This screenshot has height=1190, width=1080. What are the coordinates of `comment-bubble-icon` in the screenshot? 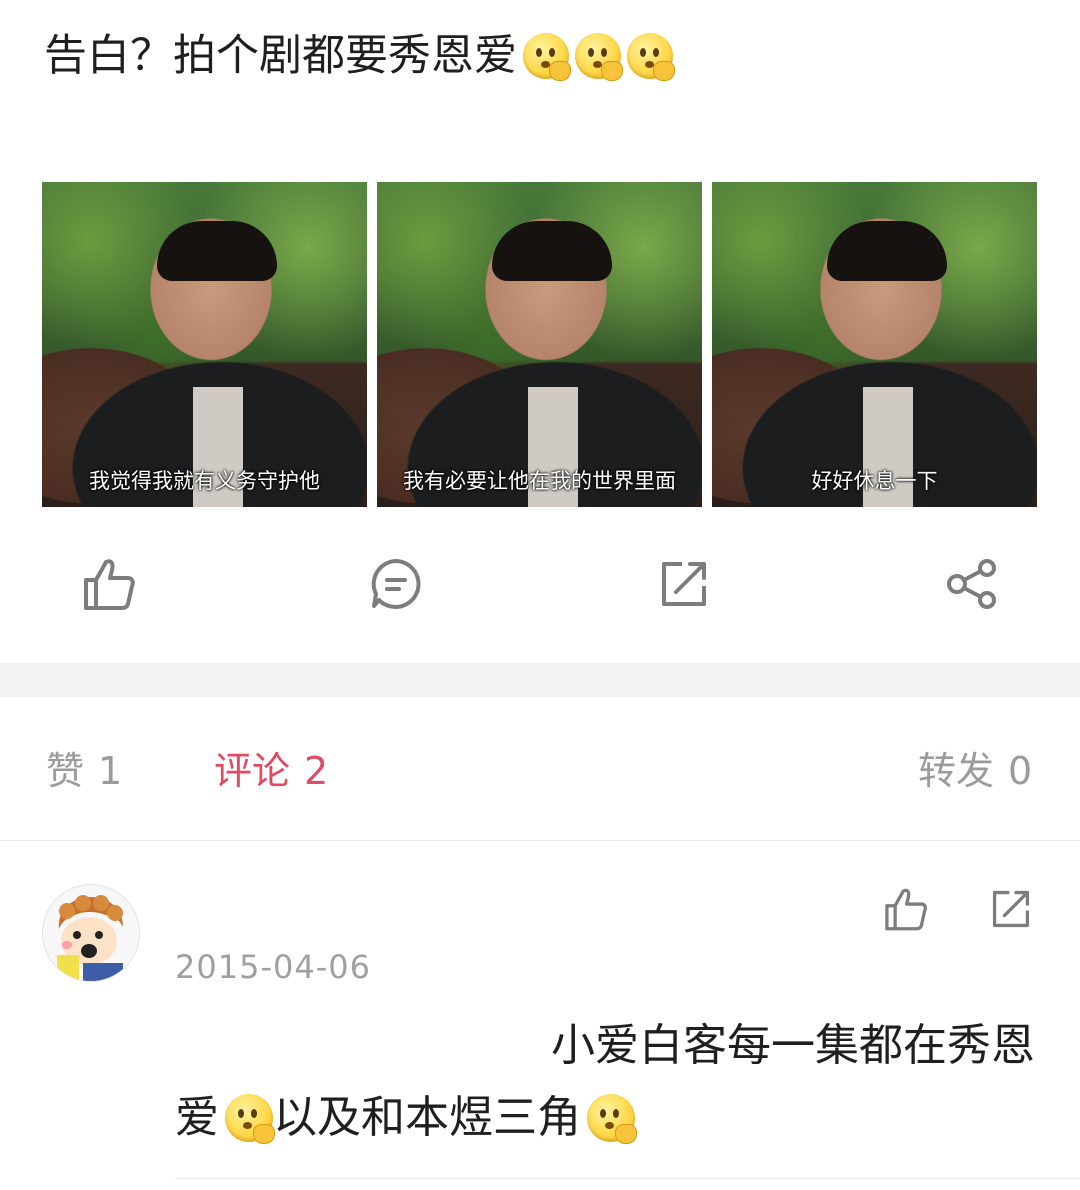 It's located at (396, 584).